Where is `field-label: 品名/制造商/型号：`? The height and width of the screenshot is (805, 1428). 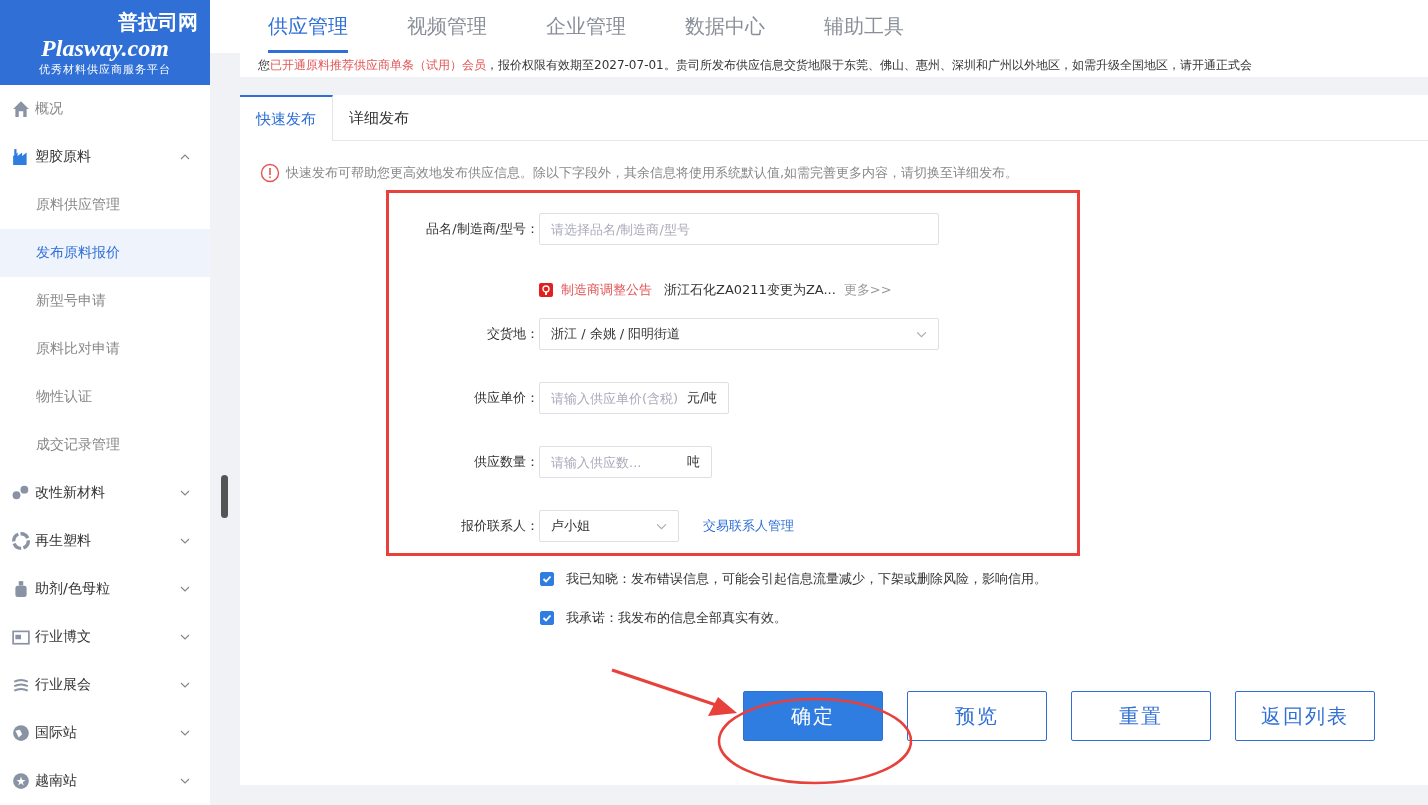 field-label: 品名/制造商/型号： is located at coordinates (482, 229).